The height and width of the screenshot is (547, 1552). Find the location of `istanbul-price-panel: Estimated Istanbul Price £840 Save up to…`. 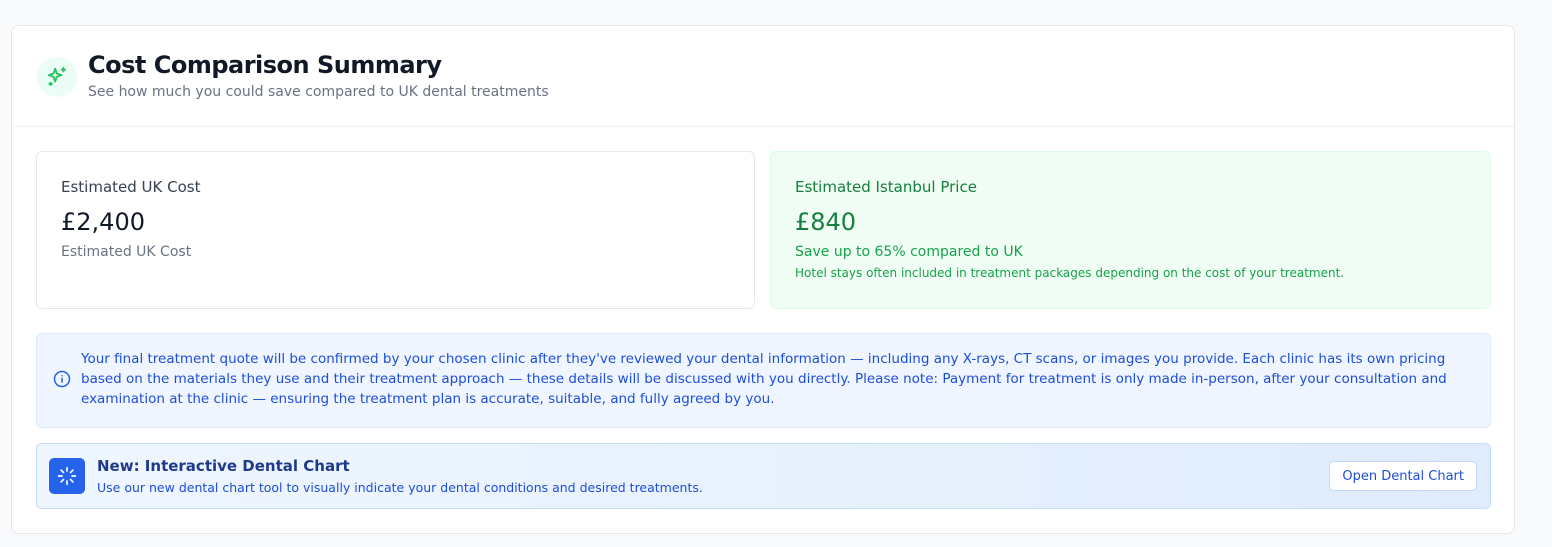

istanbul-price-panel: Estimated Istanbul Price £840 Save up to… is located at coordinates (1130, 230).